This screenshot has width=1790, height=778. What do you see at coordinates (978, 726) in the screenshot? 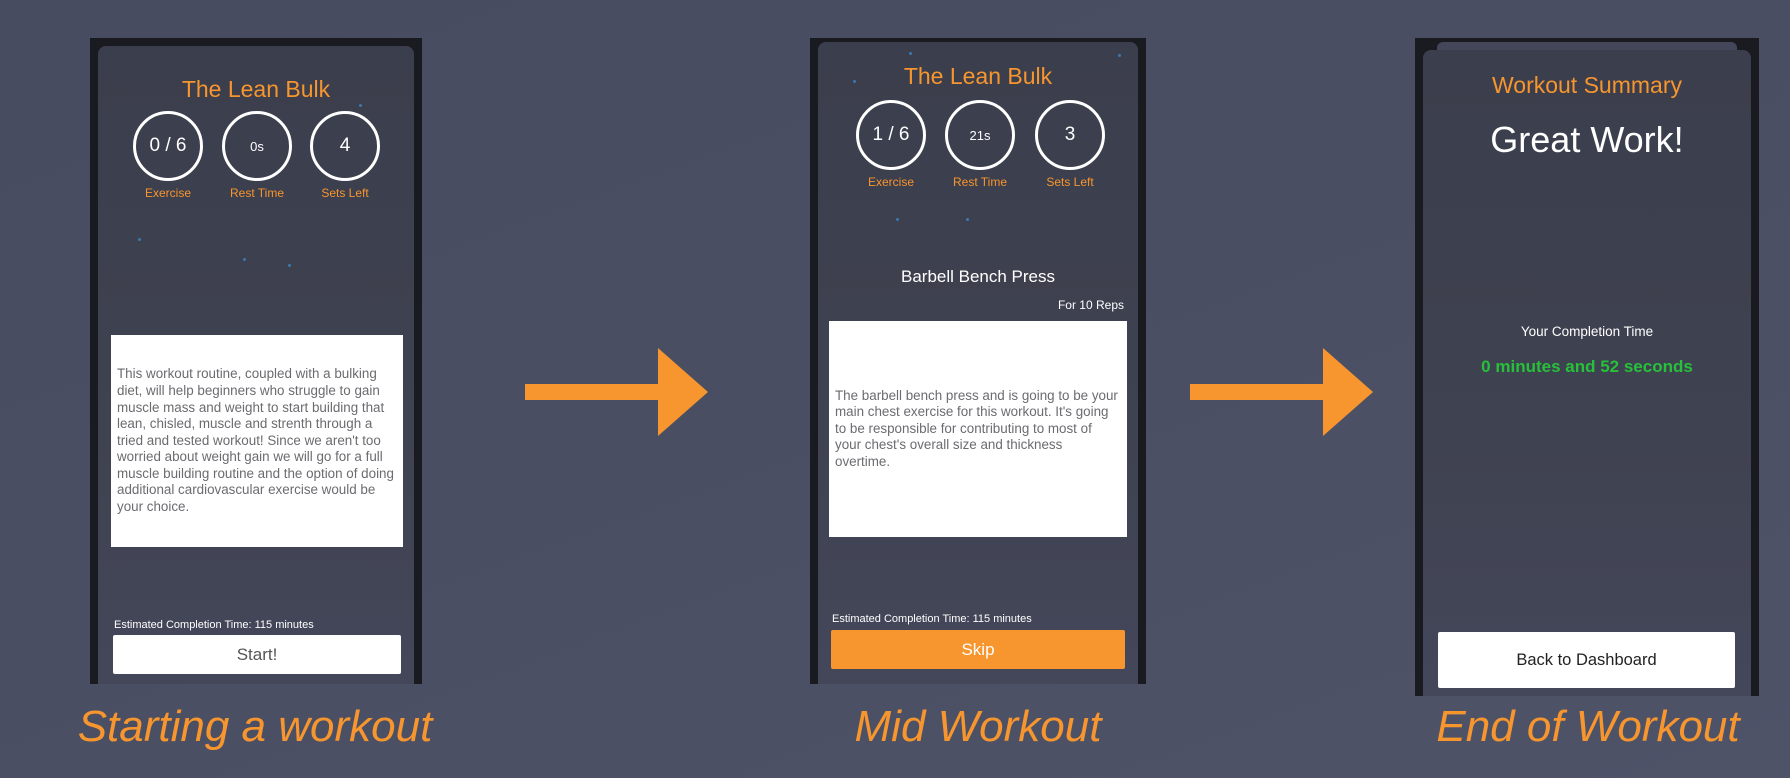
I see `caption-mid-workout: Mid Workout` at bounding box center [978, 726].